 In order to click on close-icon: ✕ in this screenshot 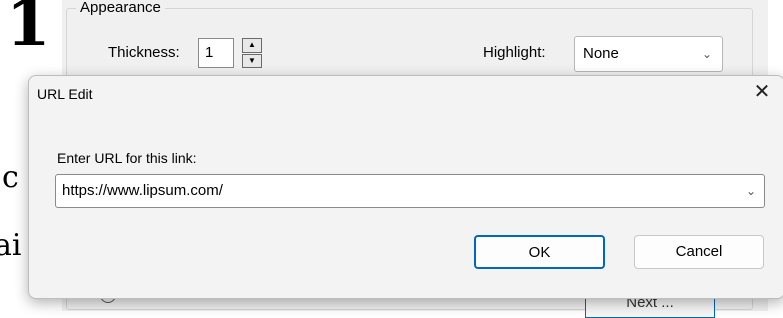, I will do `click(762, 93)`.